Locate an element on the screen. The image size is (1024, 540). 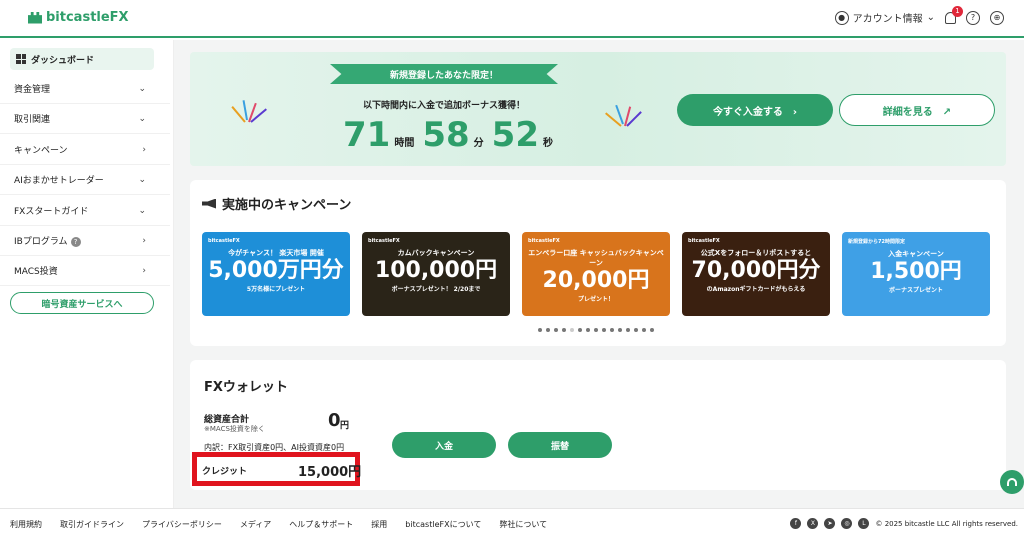
timer-seconds: 52 is located at coordinates (515, 135).